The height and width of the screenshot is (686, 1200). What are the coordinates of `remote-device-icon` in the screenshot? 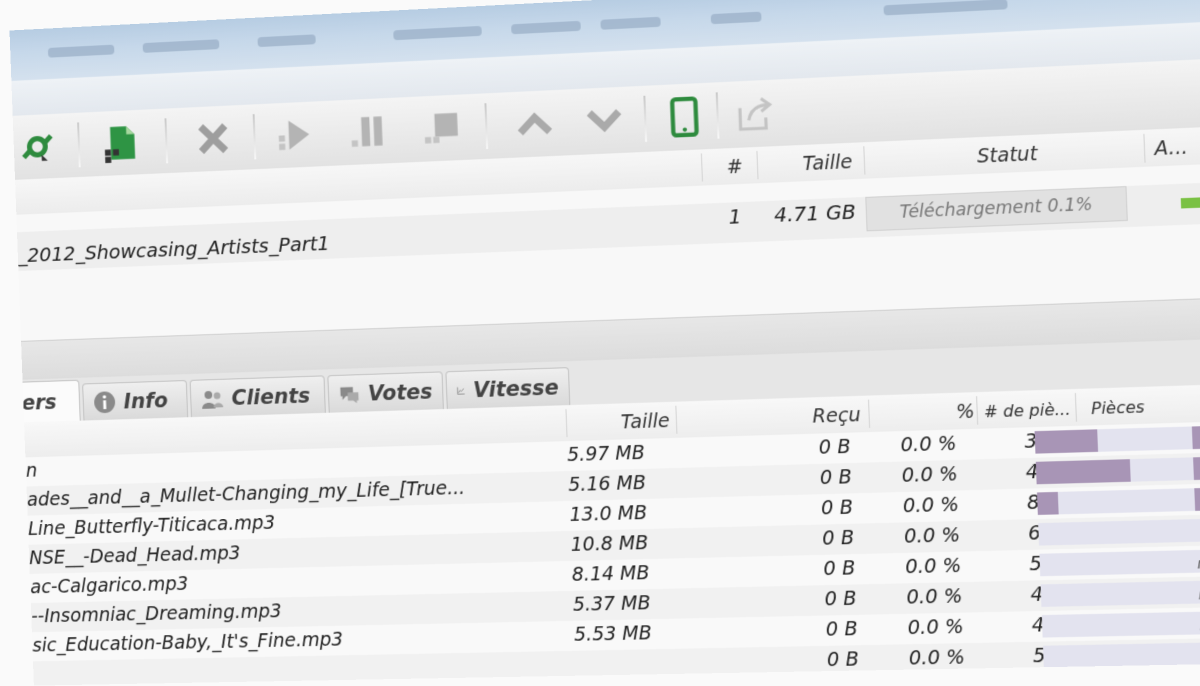 It's located at (684, 117).